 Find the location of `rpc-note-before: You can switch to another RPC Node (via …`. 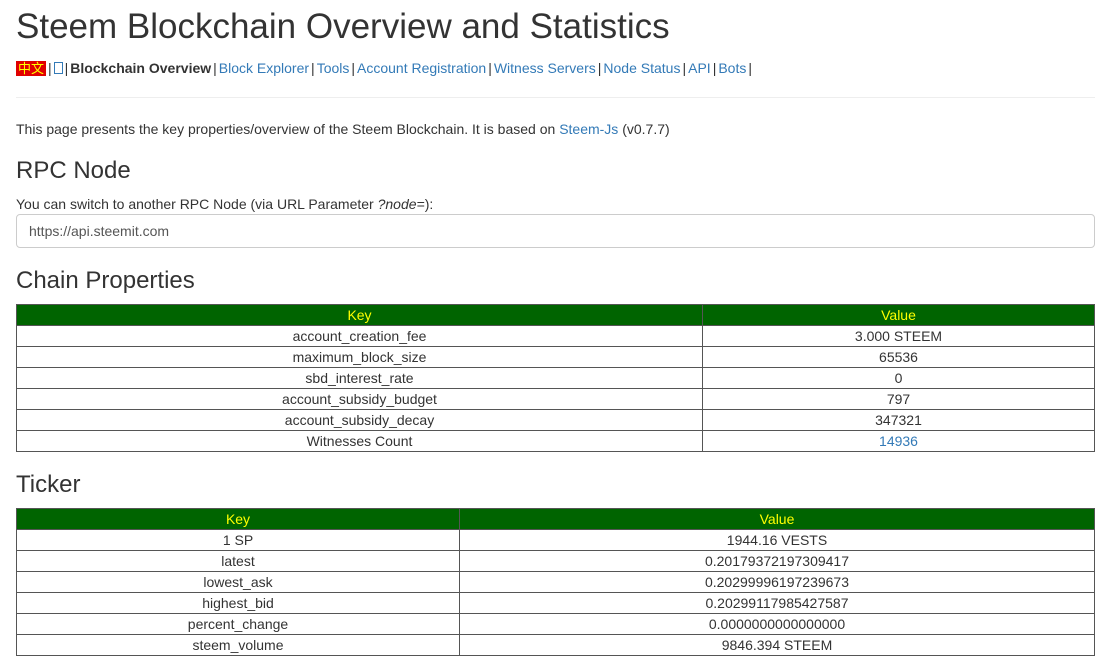

rpc-note-before: You can switch to another RPC Node (via … is located at coordinates (197, 204).